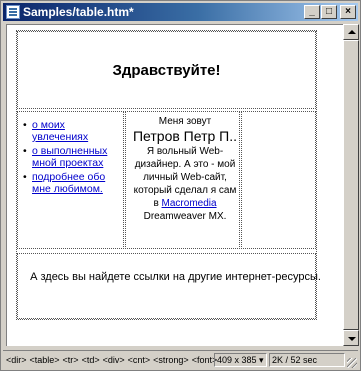  I want to click on window-title: Samples/table.htm*, so click(78, 12).